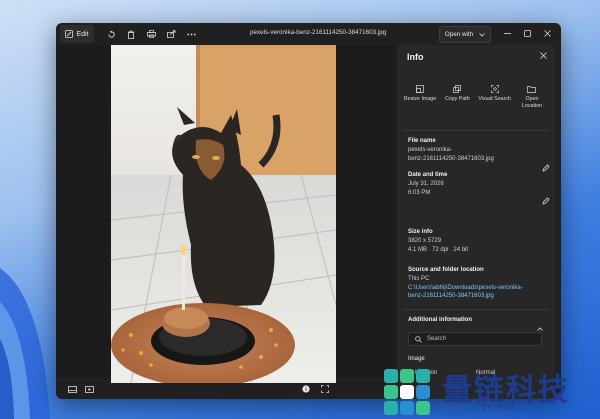  Describe the element at coordinates (478, 320) in the screenshot. I see `additional-info-header: Additional information` at that location.